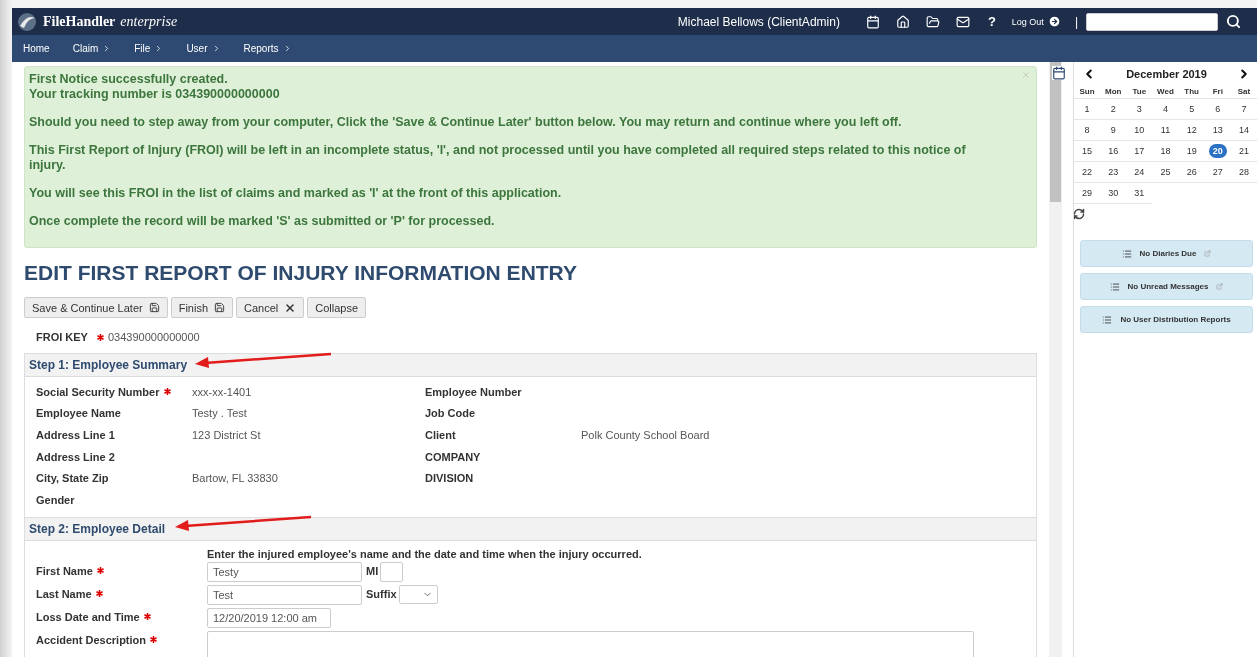  Describe the element at coordinates (1139, 172) in the screenshot. I see `calendar-day: 24` at that location.